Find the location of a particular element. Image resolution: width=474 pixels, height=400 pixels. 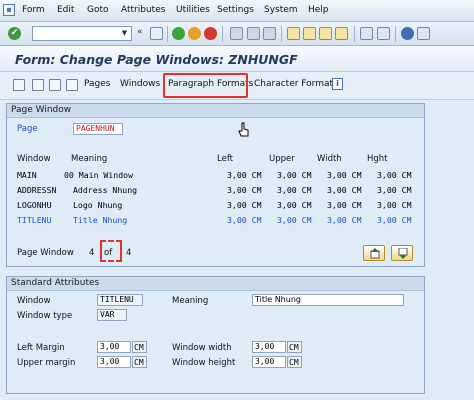

page-label: Page is located at coordinates (27, 129).